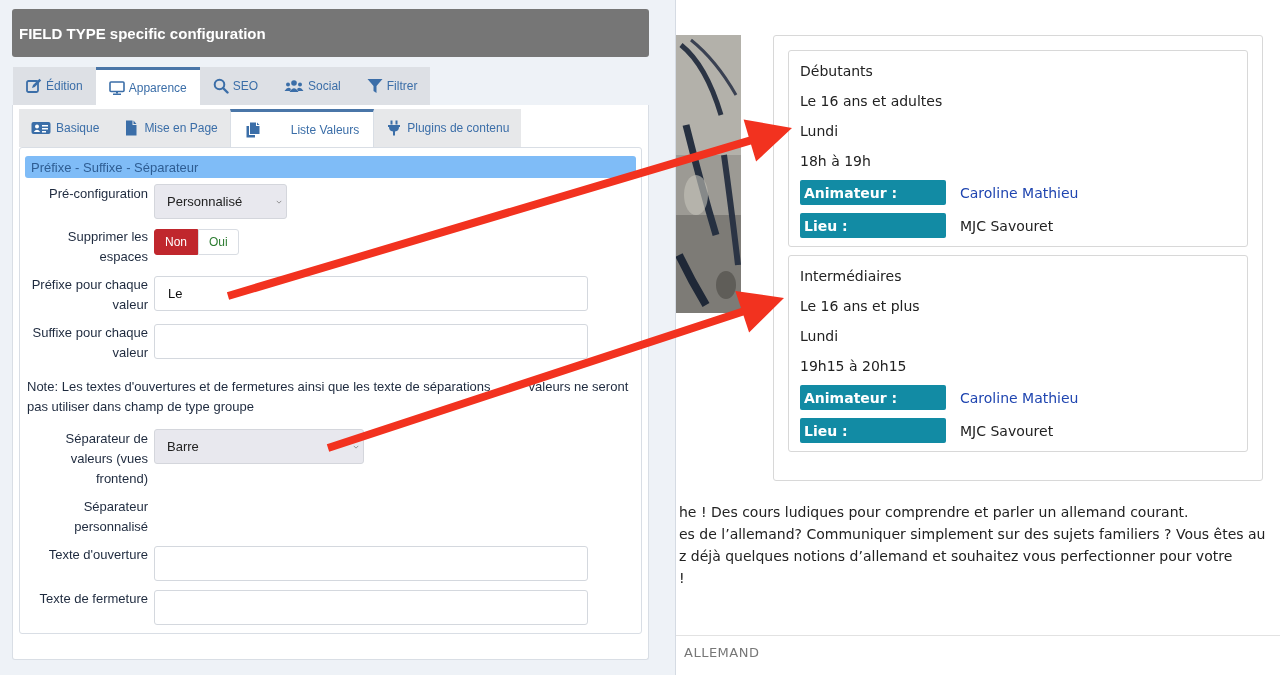 Image resolution: width=1280 pixels, height=675 pixels. I want to click on field-label: Texte d'ouverture, so click(97, 555).